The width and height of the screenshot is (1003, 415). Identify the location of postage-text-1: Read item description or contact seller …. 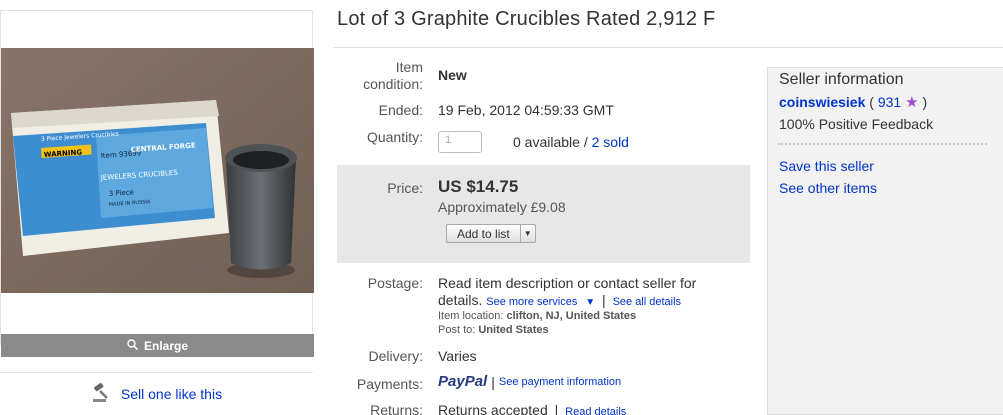
(567, 283).